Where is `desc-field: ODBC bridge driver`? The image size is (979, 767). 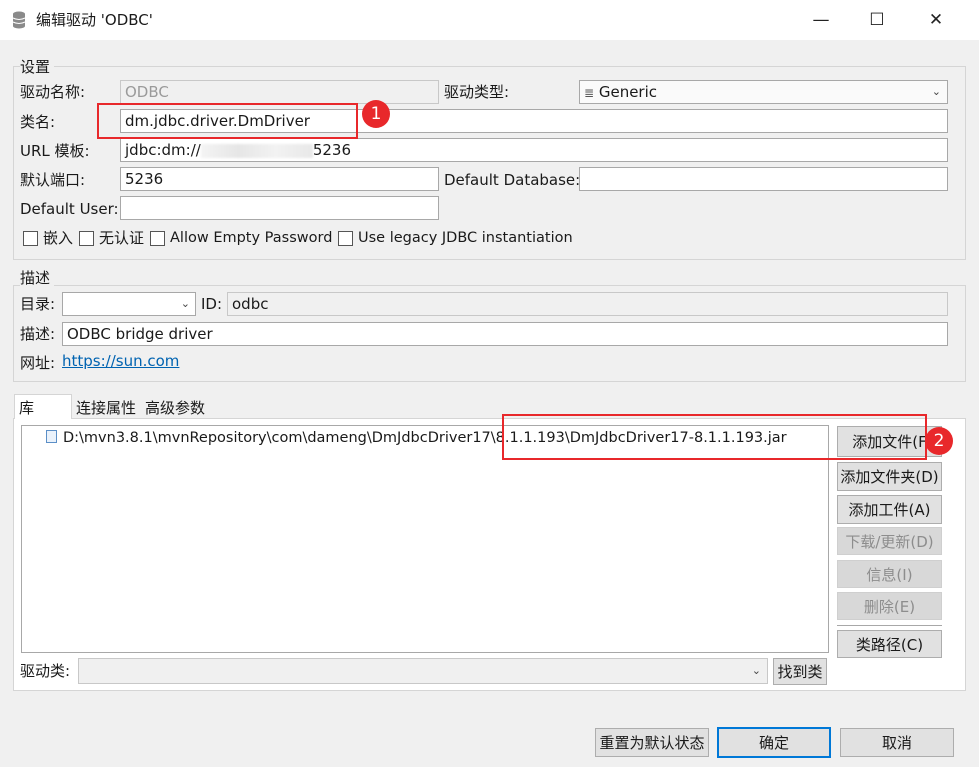
desc-field: ODBC bridge driver is located at coordinates (505, 334).